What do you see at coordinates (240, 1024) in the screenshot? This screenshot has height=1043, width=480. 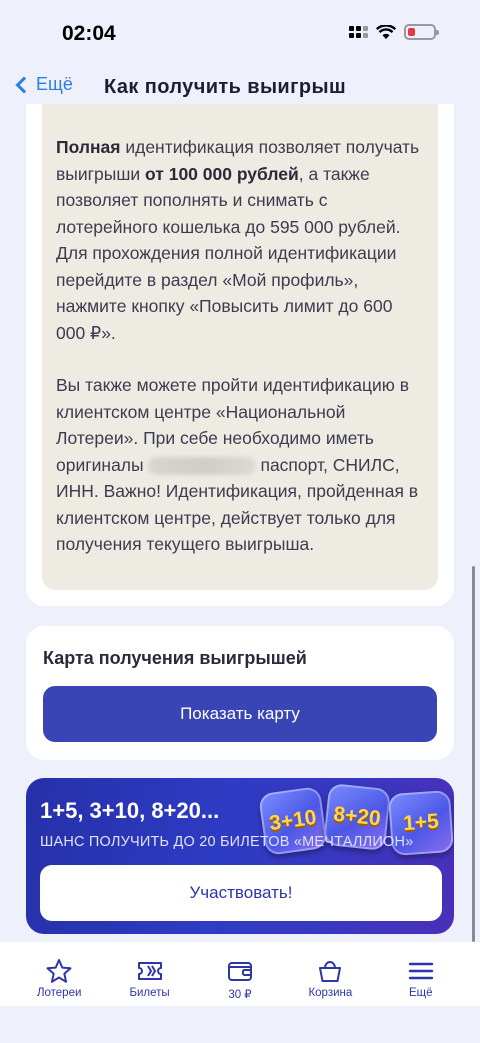 I see `home-indicator-area` at bounding box center [240, 1024].